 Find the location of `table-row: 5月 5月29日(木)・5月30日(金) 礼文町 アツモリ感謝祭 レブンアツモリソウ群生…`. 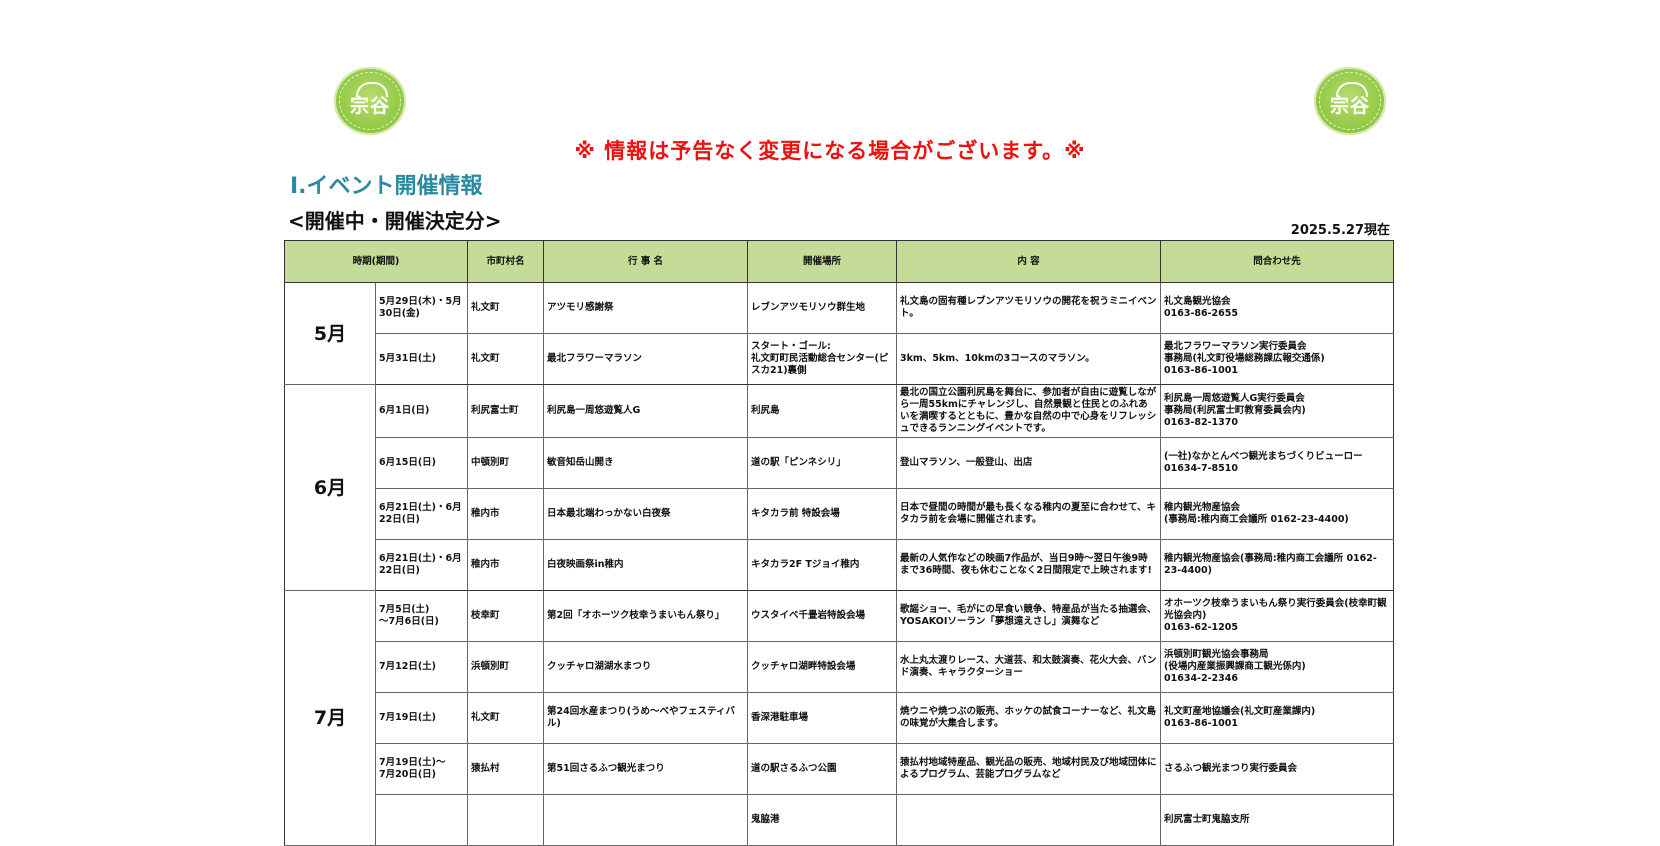

table-row: 5月 5月29日(木)・5月30日(金) 礼文町 アツモリ感謝祭 レブンアツモリソウ群生… is located at coordinates (839, 333).